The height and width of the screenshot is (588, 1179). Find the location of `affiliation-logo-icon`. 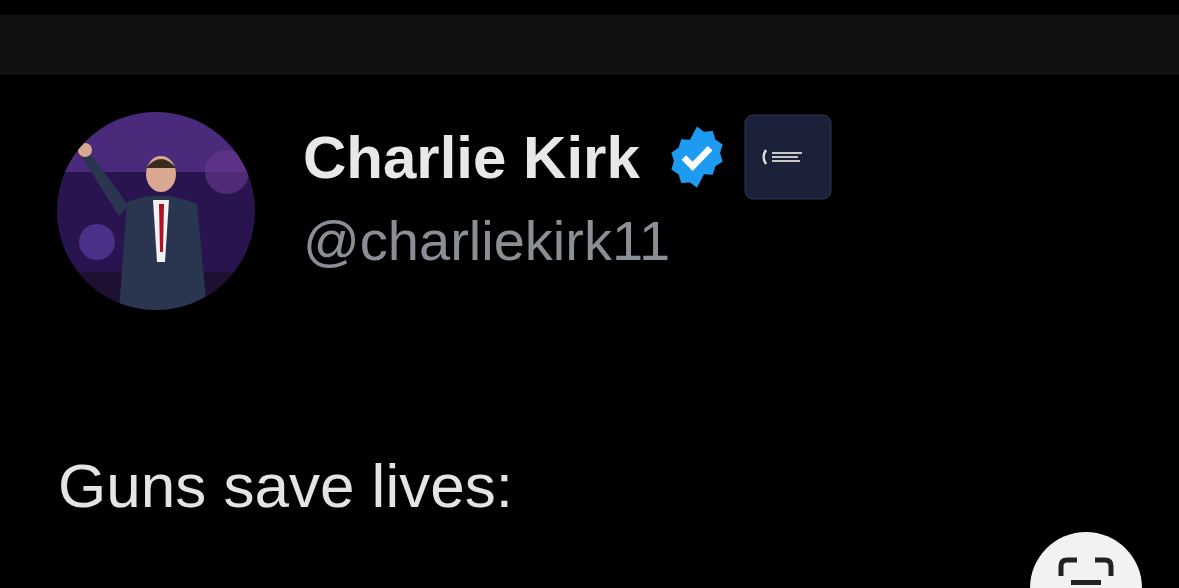

affiliation-logo-icon is located at coordinates (787, 157).